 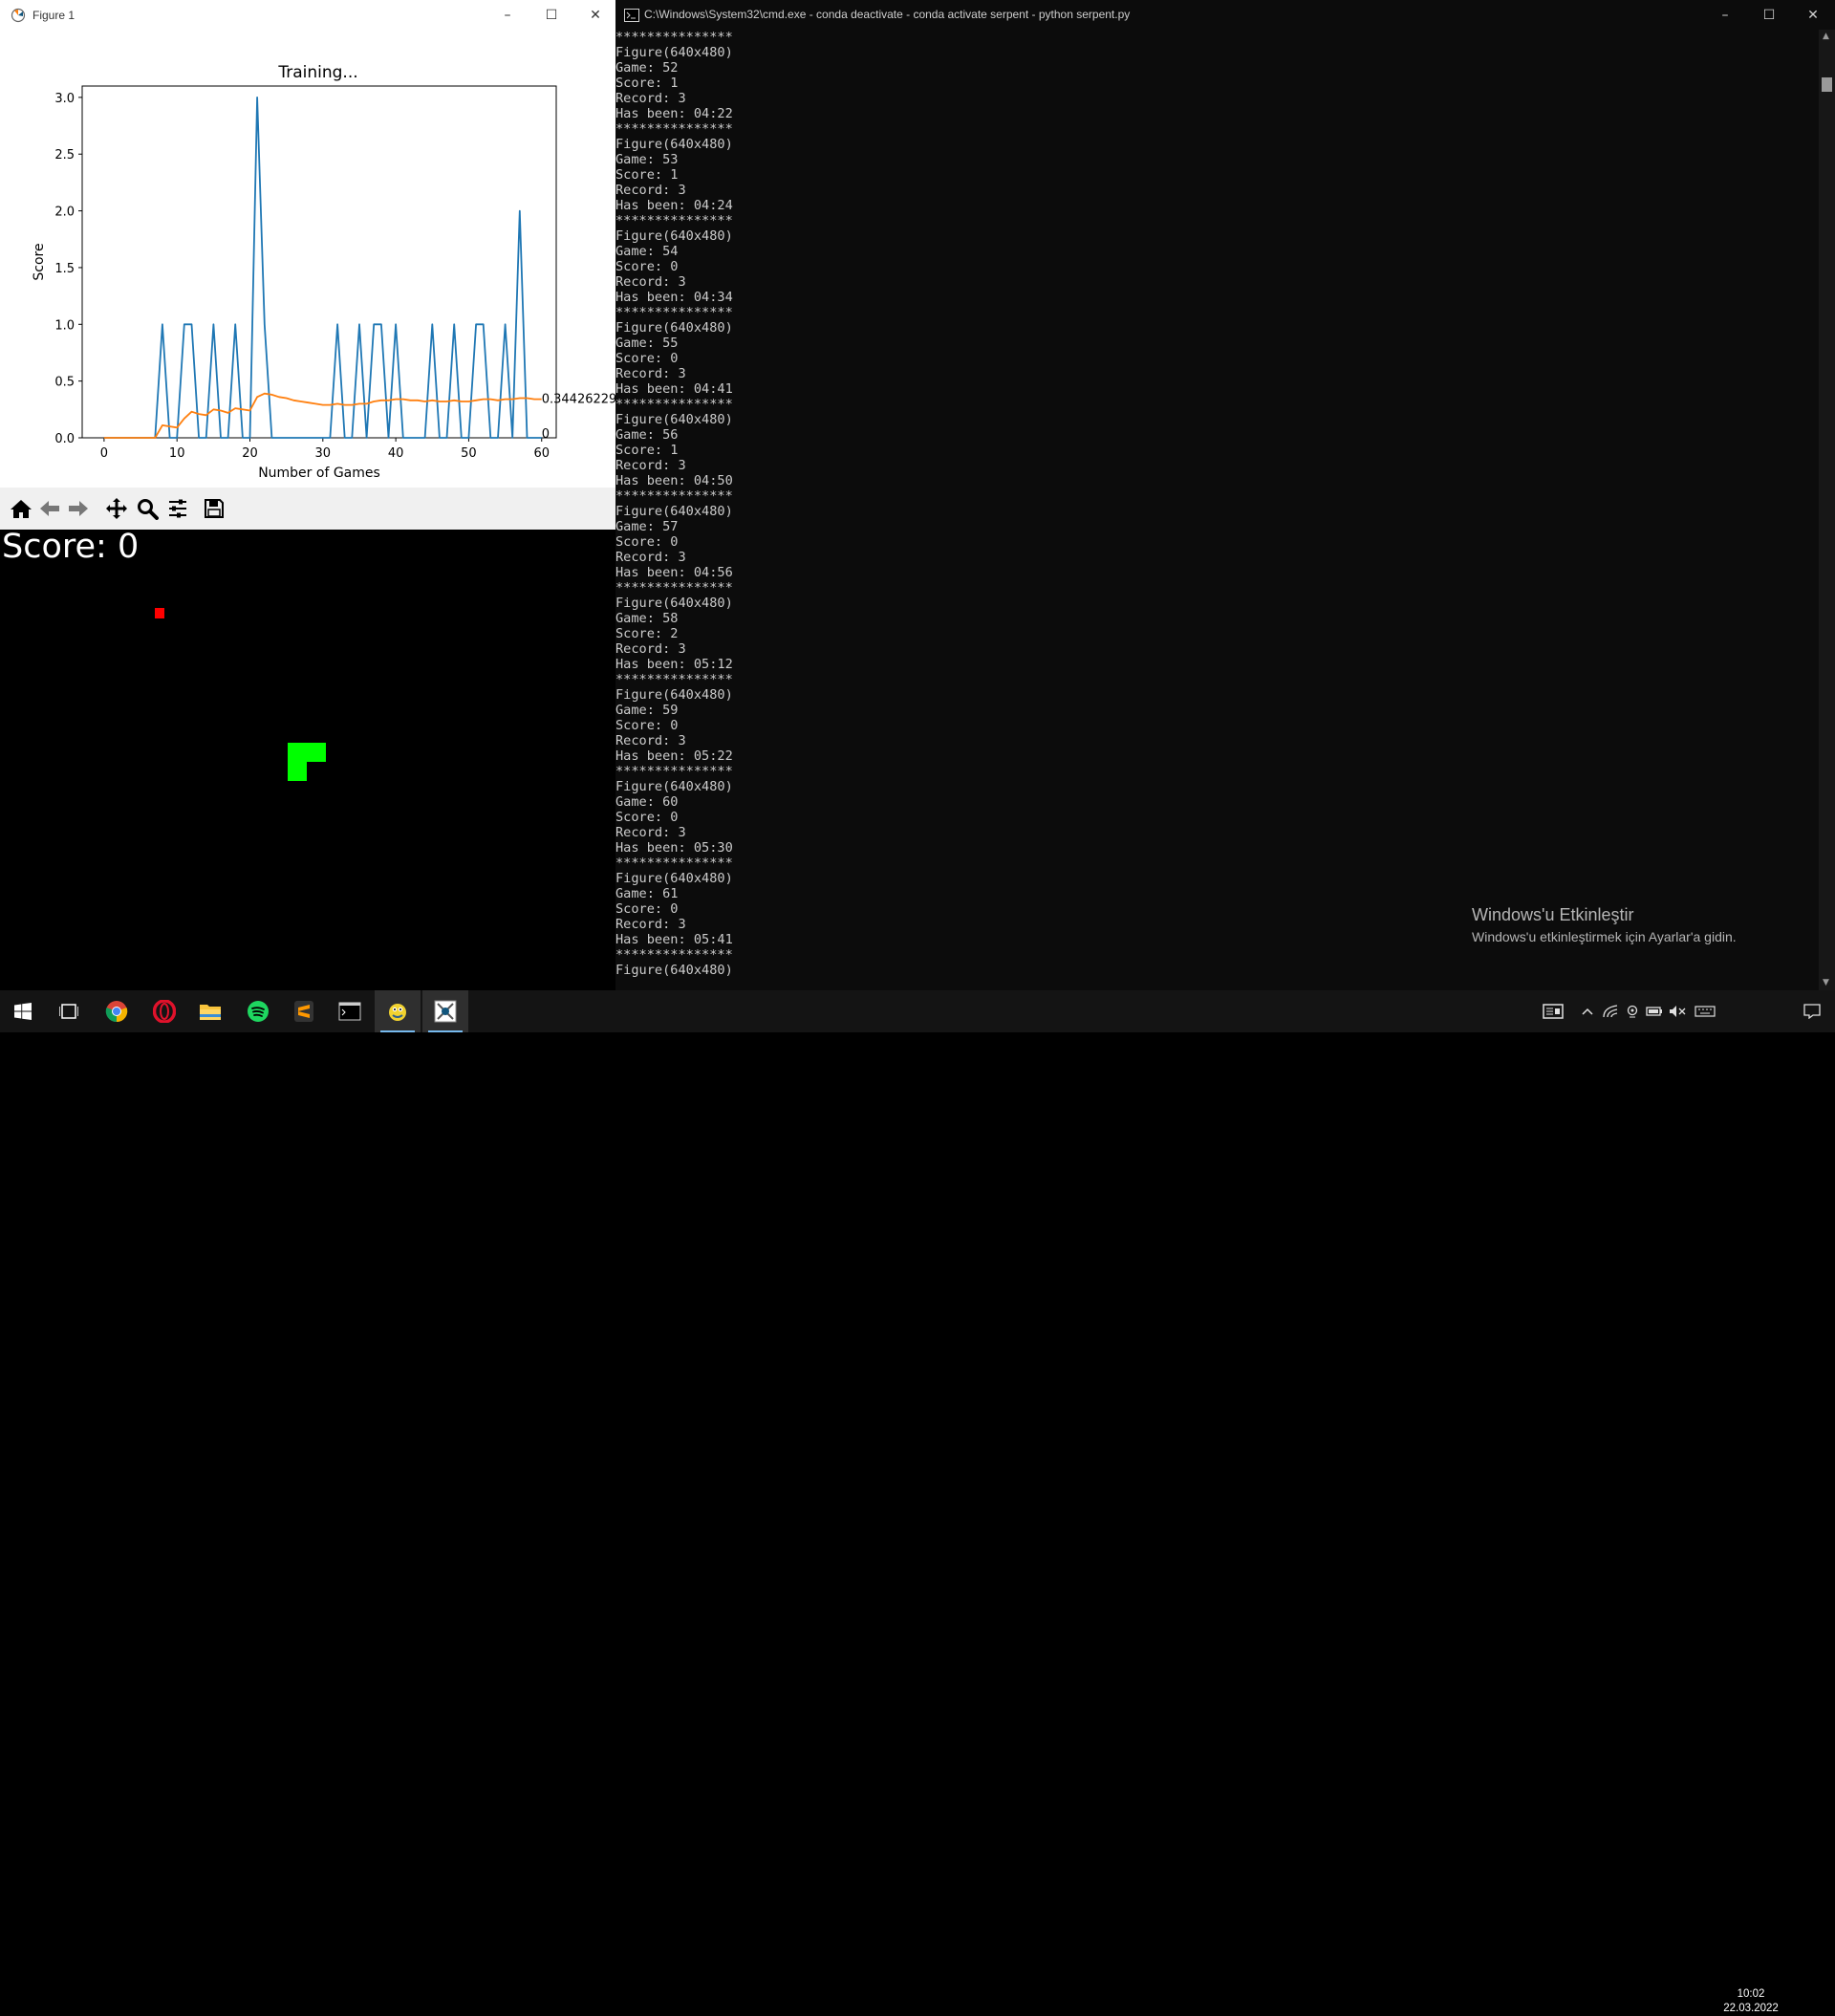 I want to click on clock: 10:02 22.03.2022, so click(x=1750, y=2001).